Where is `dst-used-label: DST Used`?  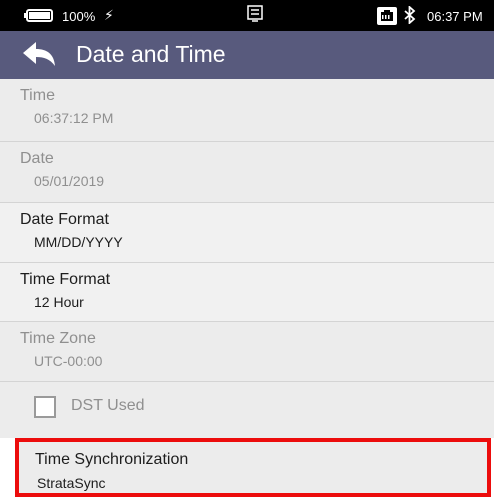 dst-used-label: DST Used is located at coordinates (108, 405).